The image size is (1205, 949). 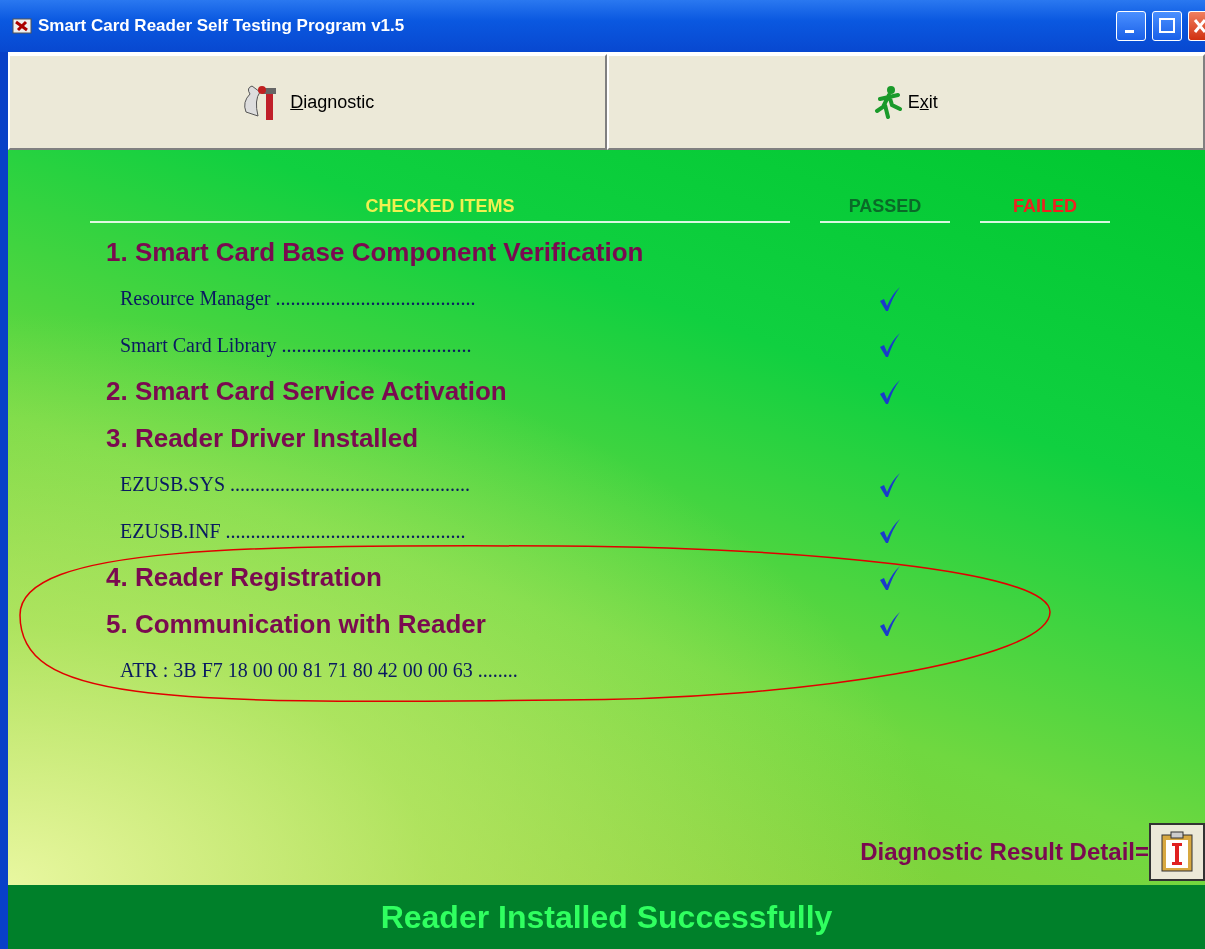 What do you see at coordinates (306, 392) in the screenshot?
I see `section-title: 2. Smart Card Service Activation` at bounding box center [306, 392].